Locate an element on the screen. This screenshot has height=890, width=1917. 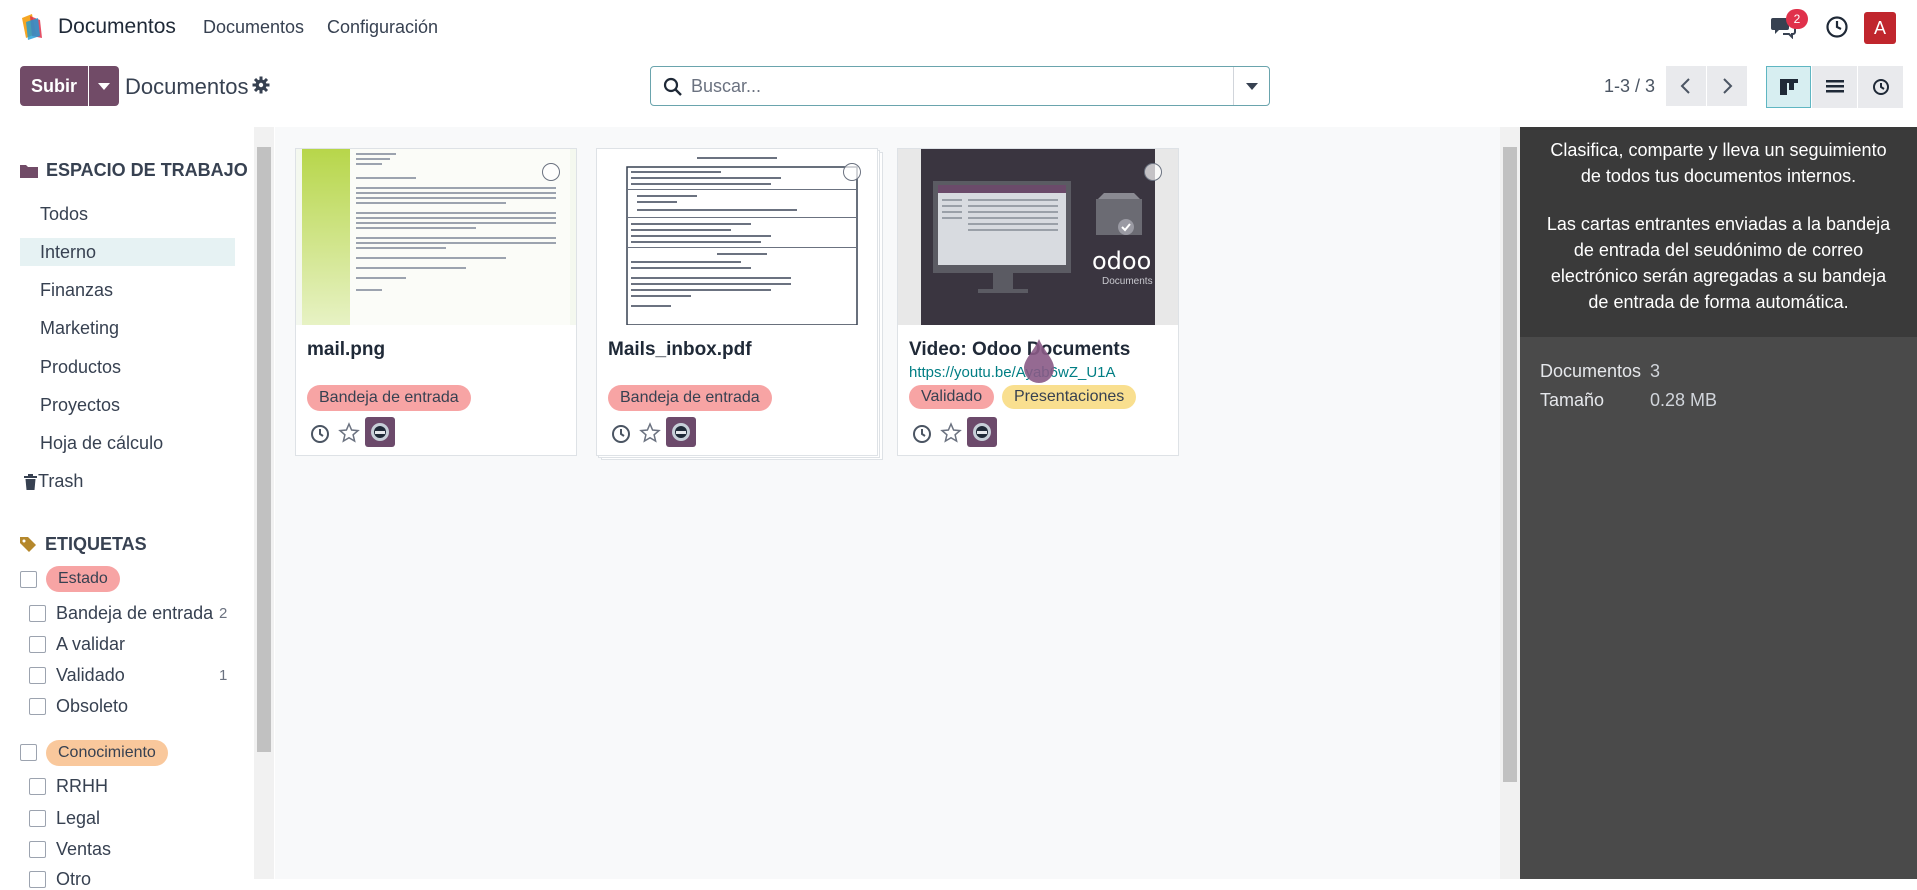
pager-next-button is located at coordinates (1727, 86).